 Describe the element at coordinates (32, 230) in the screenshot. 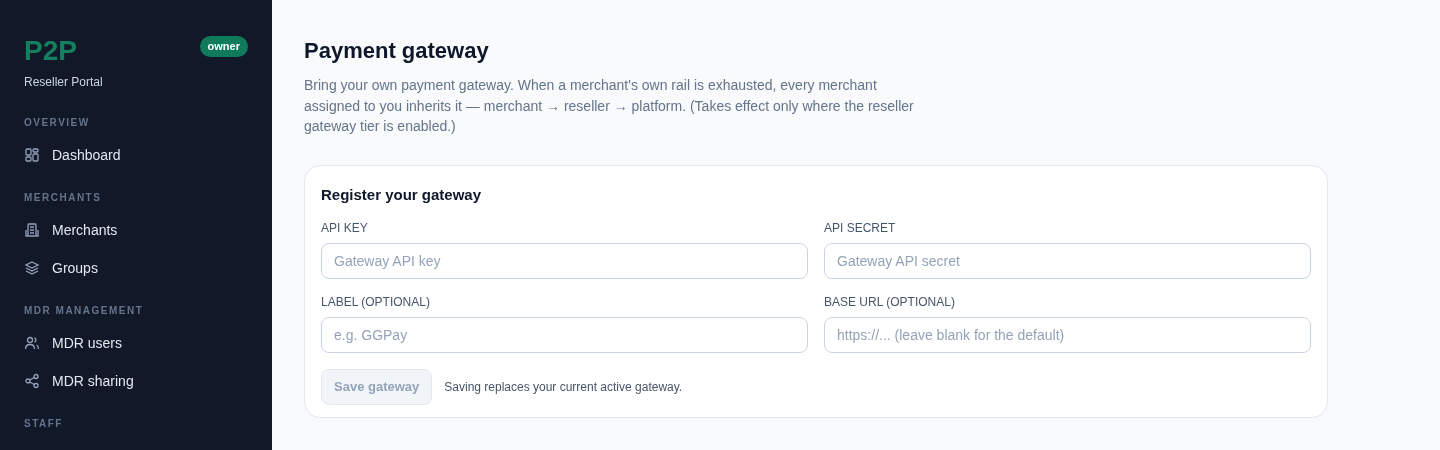

I see `building-icon` at that location.